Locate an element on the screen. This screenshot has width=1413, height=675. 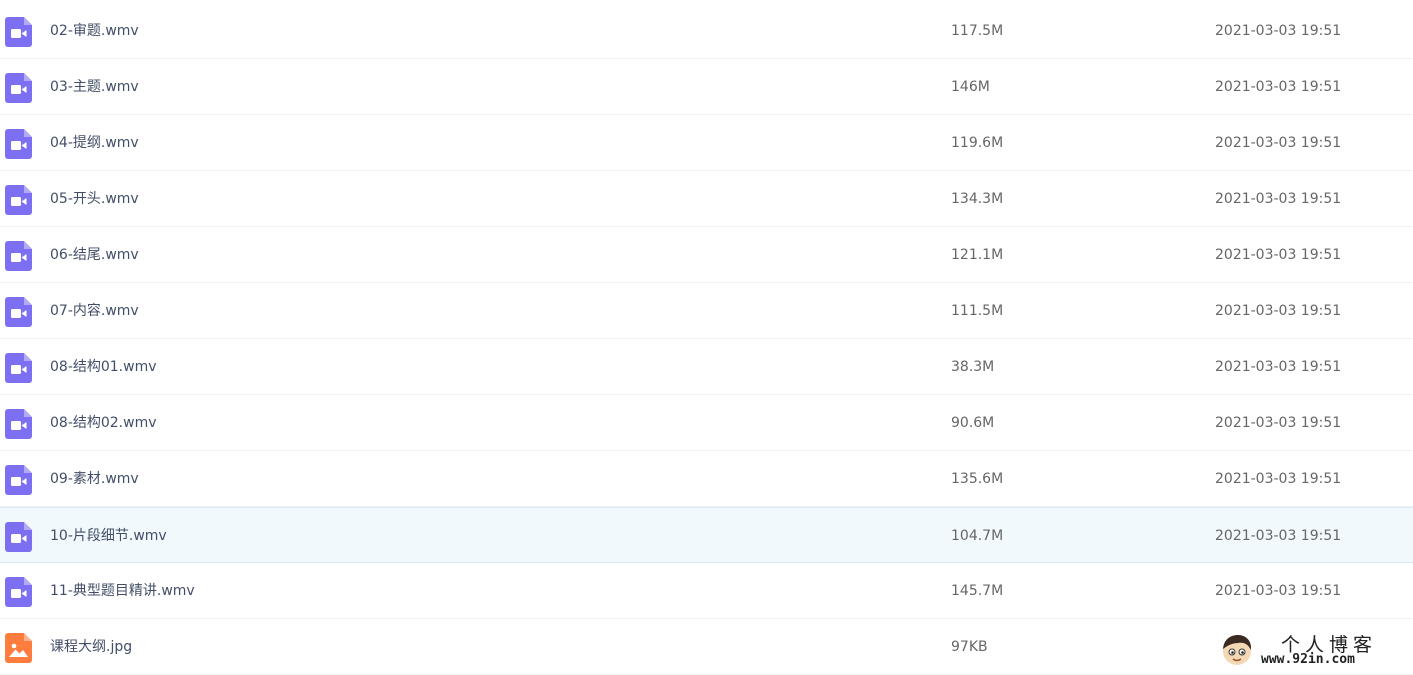
file-name: 11-典型题目精讲.wmv is located at coordinates (122, 591).